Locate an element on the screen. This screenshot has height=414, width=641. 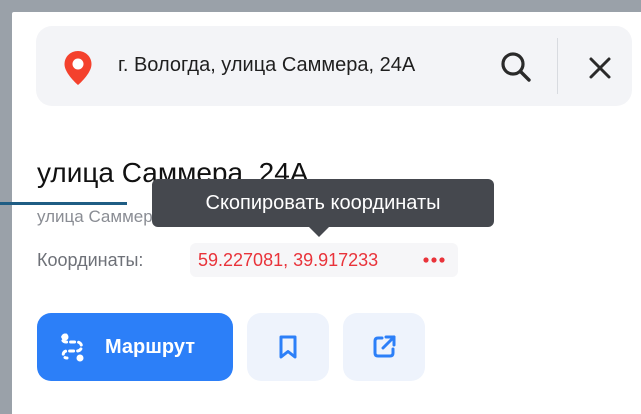
more-dots-icon is located at coordinates (434, 260).